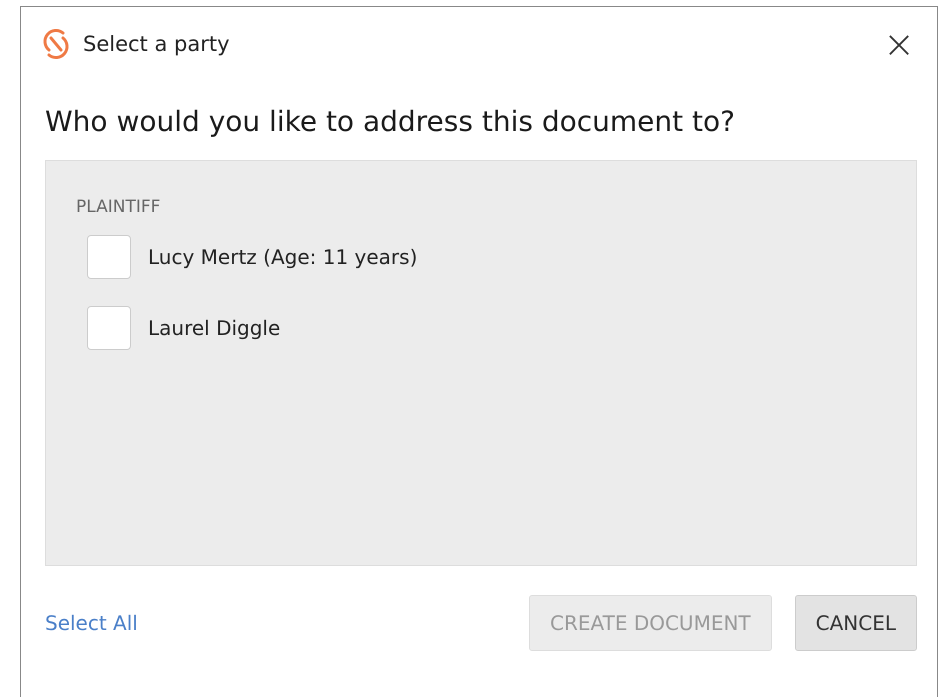  What do you see at coordinates (899, 44) in the screenshot?
I see `close-button: ×` at bounding box center [899, 44].